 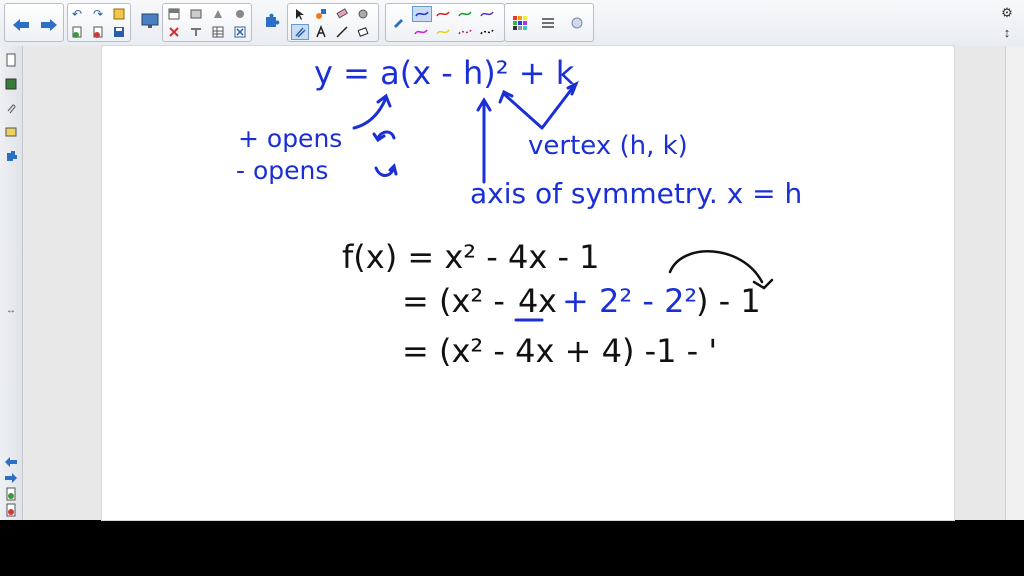 I want to click on save-icon, so click(x=119, y=32).